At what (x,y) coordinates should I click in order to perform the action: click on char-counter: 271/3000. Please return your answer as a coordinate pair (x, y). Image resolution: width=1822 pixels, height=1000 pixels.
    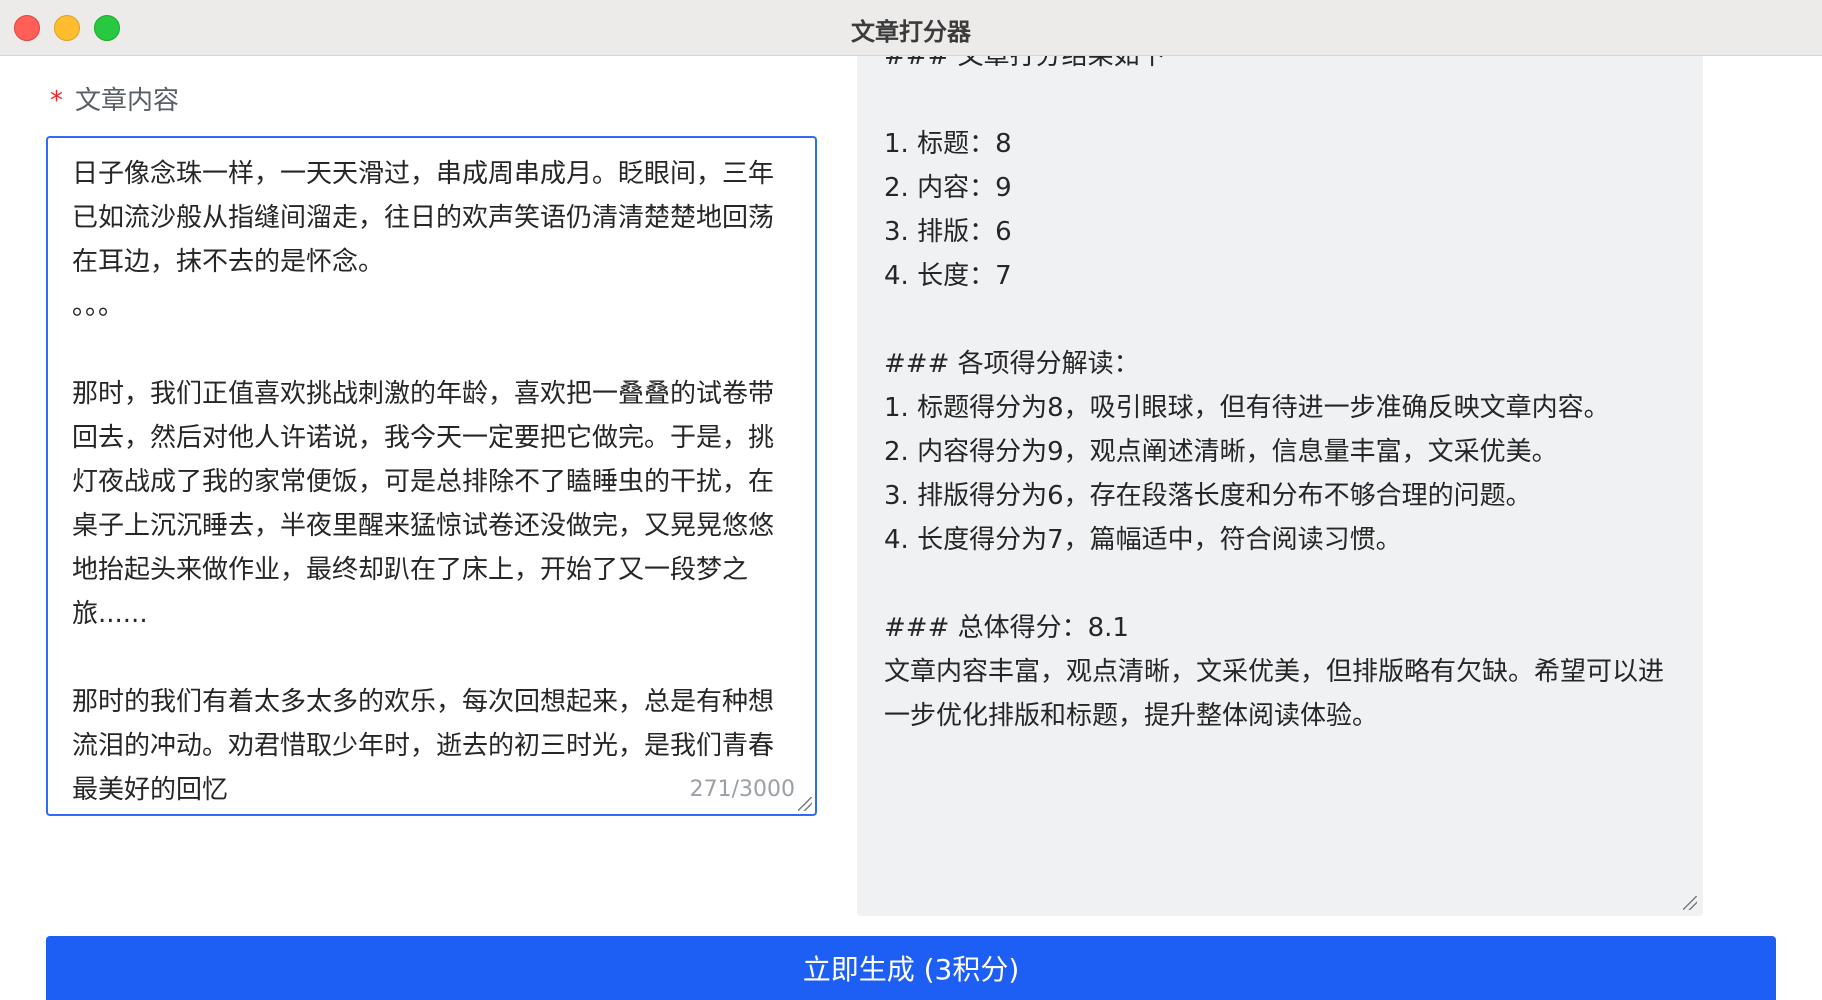
    Looking at the image, I should click on (742, 789).